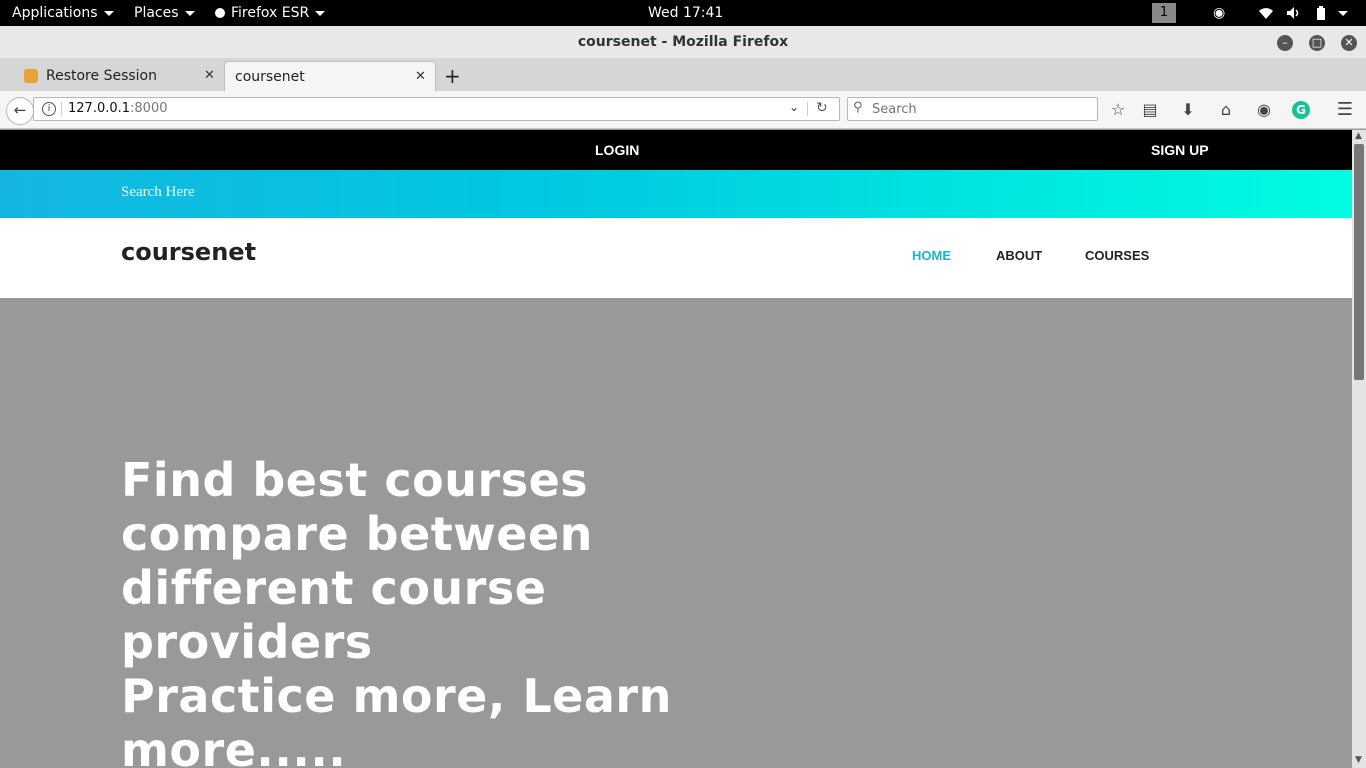 This screenshot has width=1366, height=768. I want to click on site-logo: coursenet, so click(188, 252).